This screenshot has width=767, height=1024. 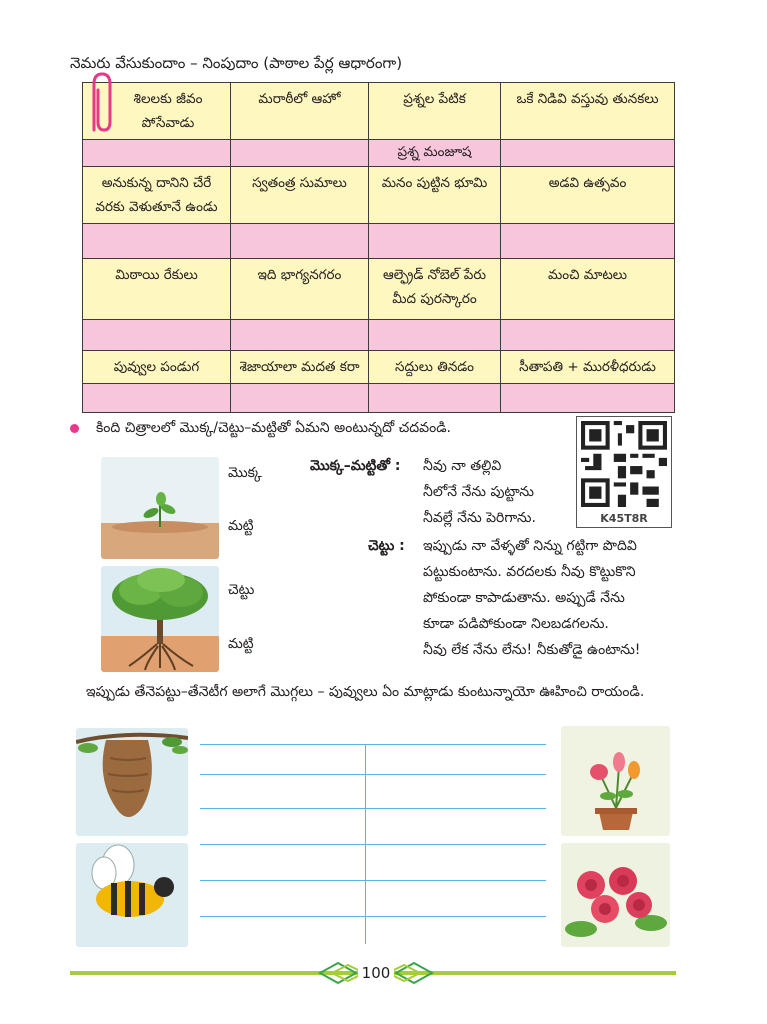 I want to click on dialogue-line: నీవు నా తల్లివి, so click(x=462, y=466).